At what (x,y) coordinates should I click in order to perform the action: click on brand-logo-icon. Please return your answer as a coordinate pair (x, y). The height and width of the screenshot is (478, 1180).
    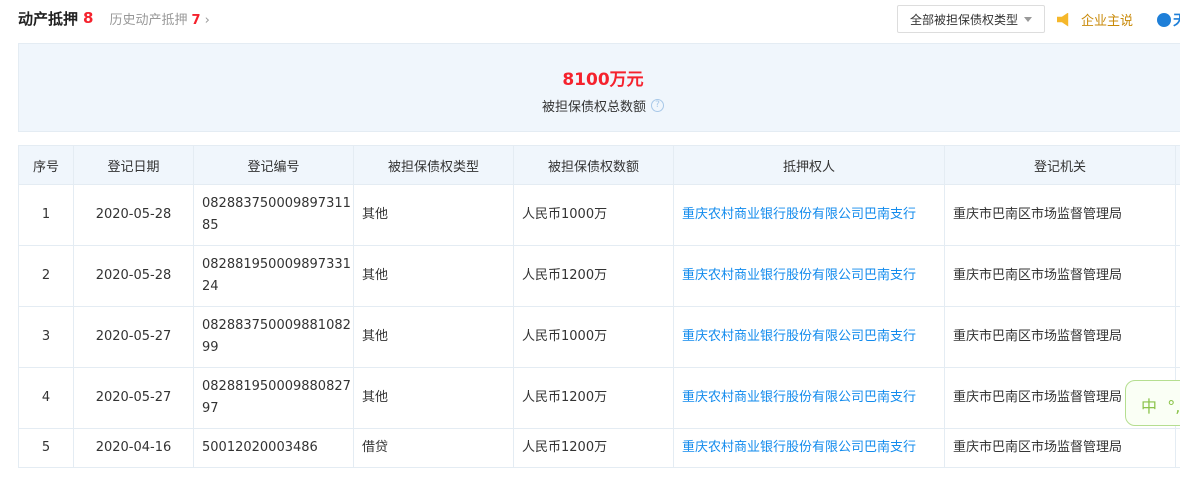
    Looking at the image, I should click on (1164, 20).